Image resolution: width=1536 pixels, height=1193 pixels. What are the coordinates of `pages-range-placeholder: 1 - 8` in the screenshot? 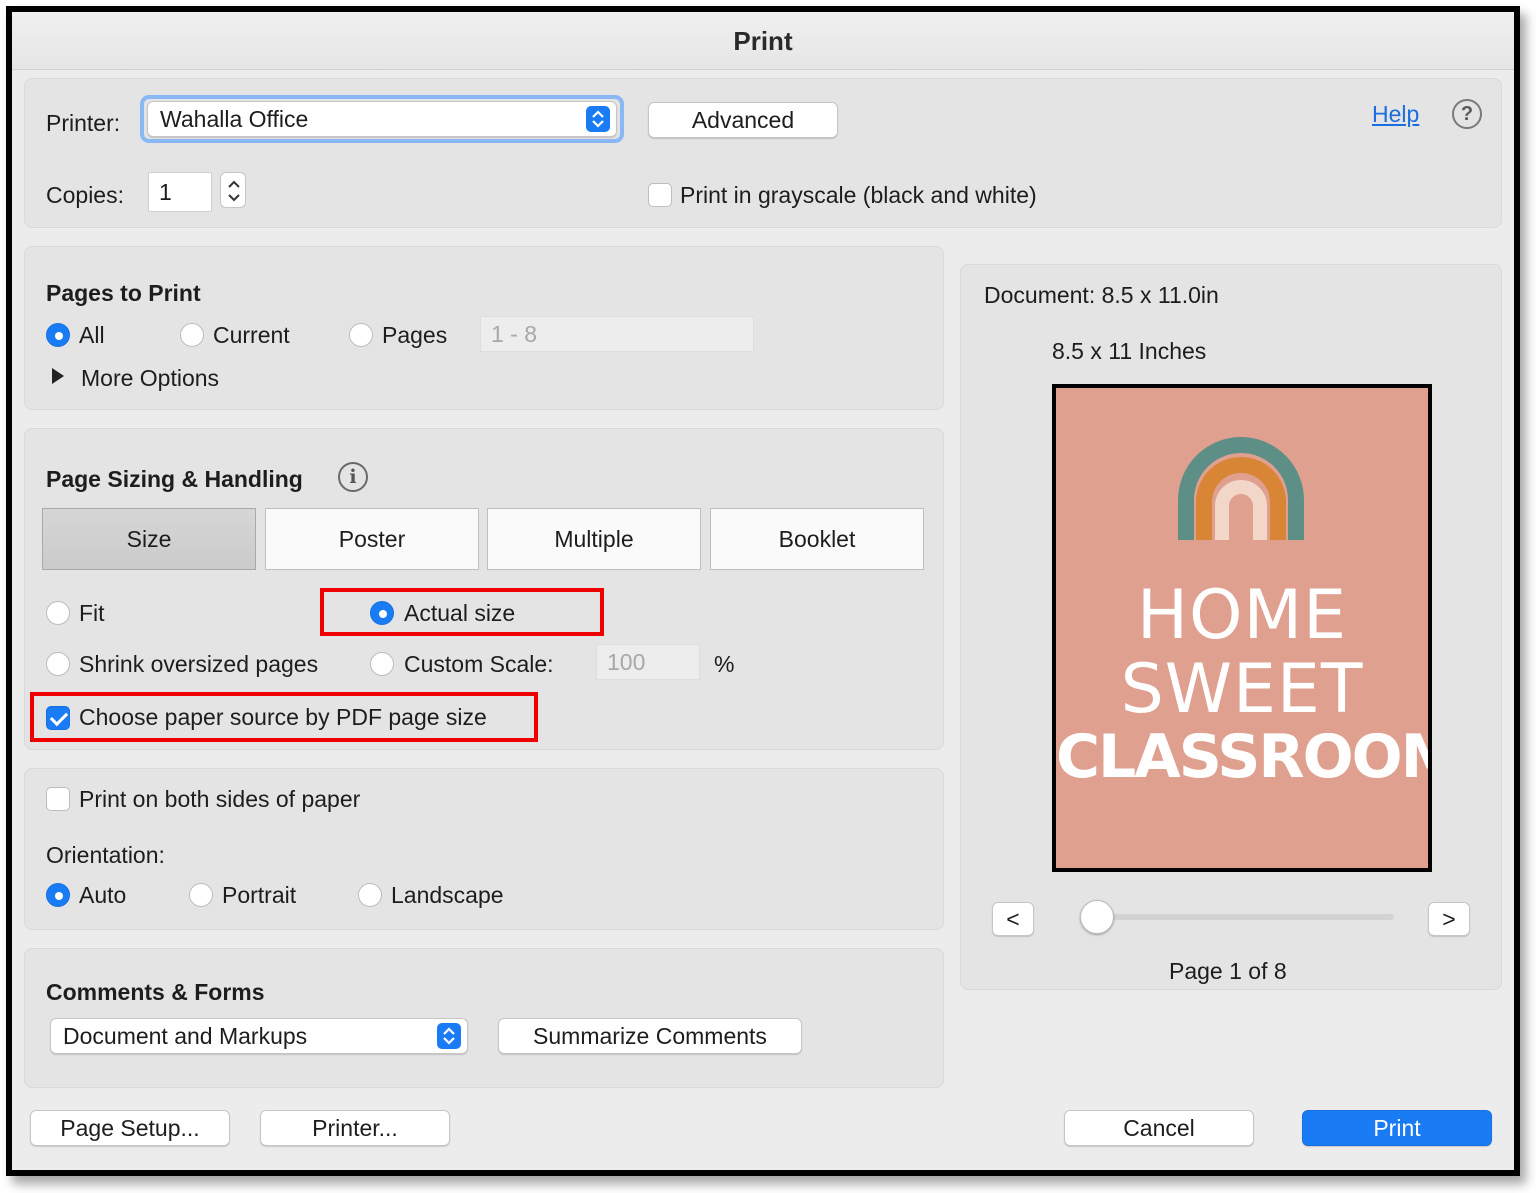 It's located at (514, 333).